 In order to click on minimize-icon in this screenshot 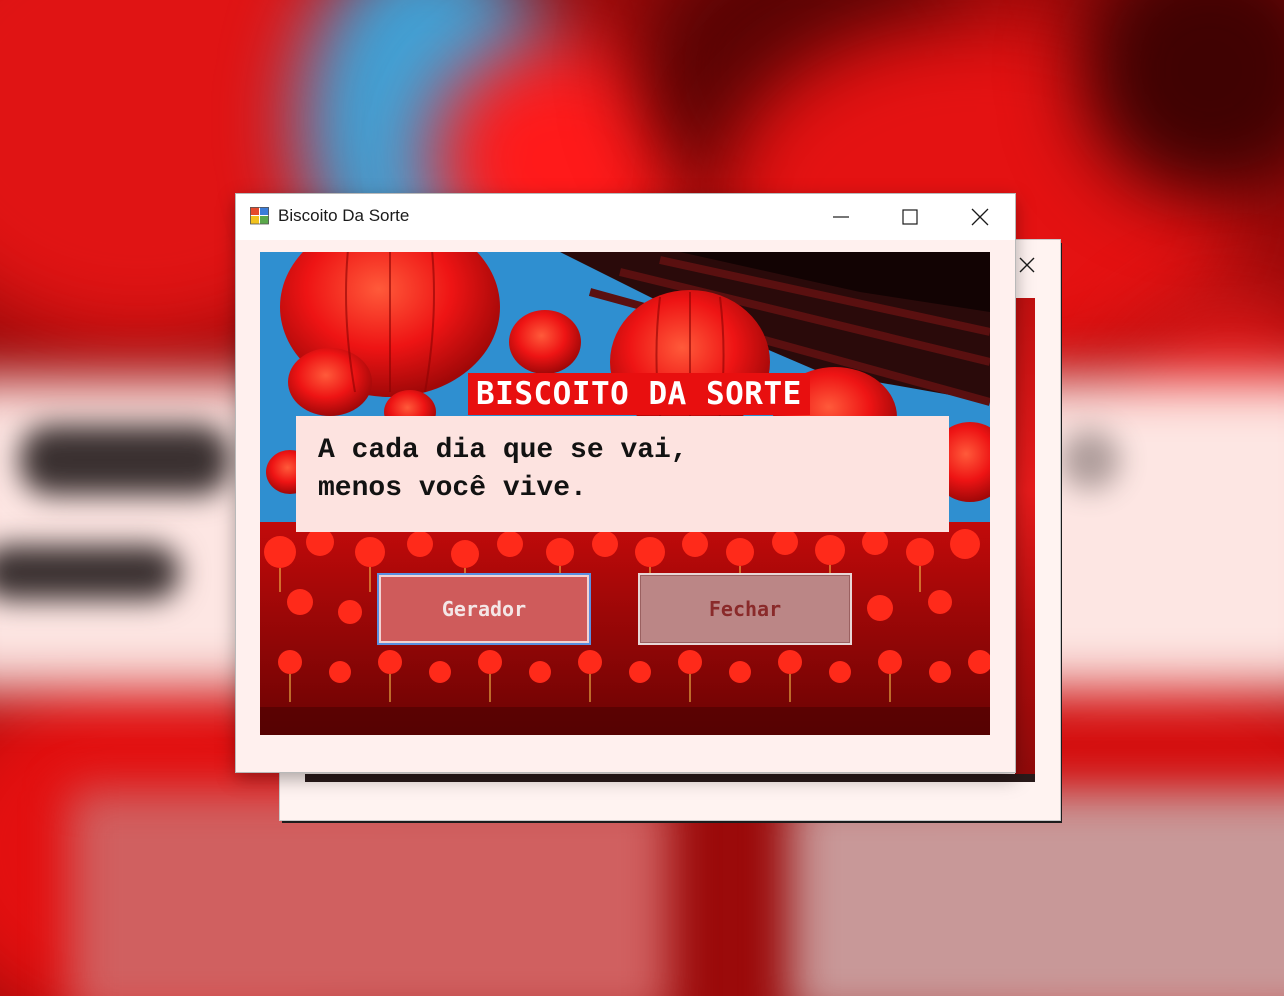, I will do `click(841, 217)`.